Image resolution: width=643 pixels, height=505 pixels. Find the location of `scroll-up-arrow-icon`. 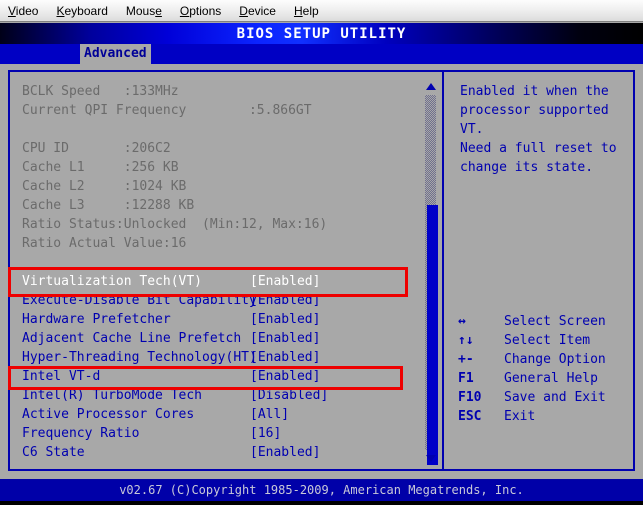

scroll-up-arrow-icon is located at coordinates (431, 86).